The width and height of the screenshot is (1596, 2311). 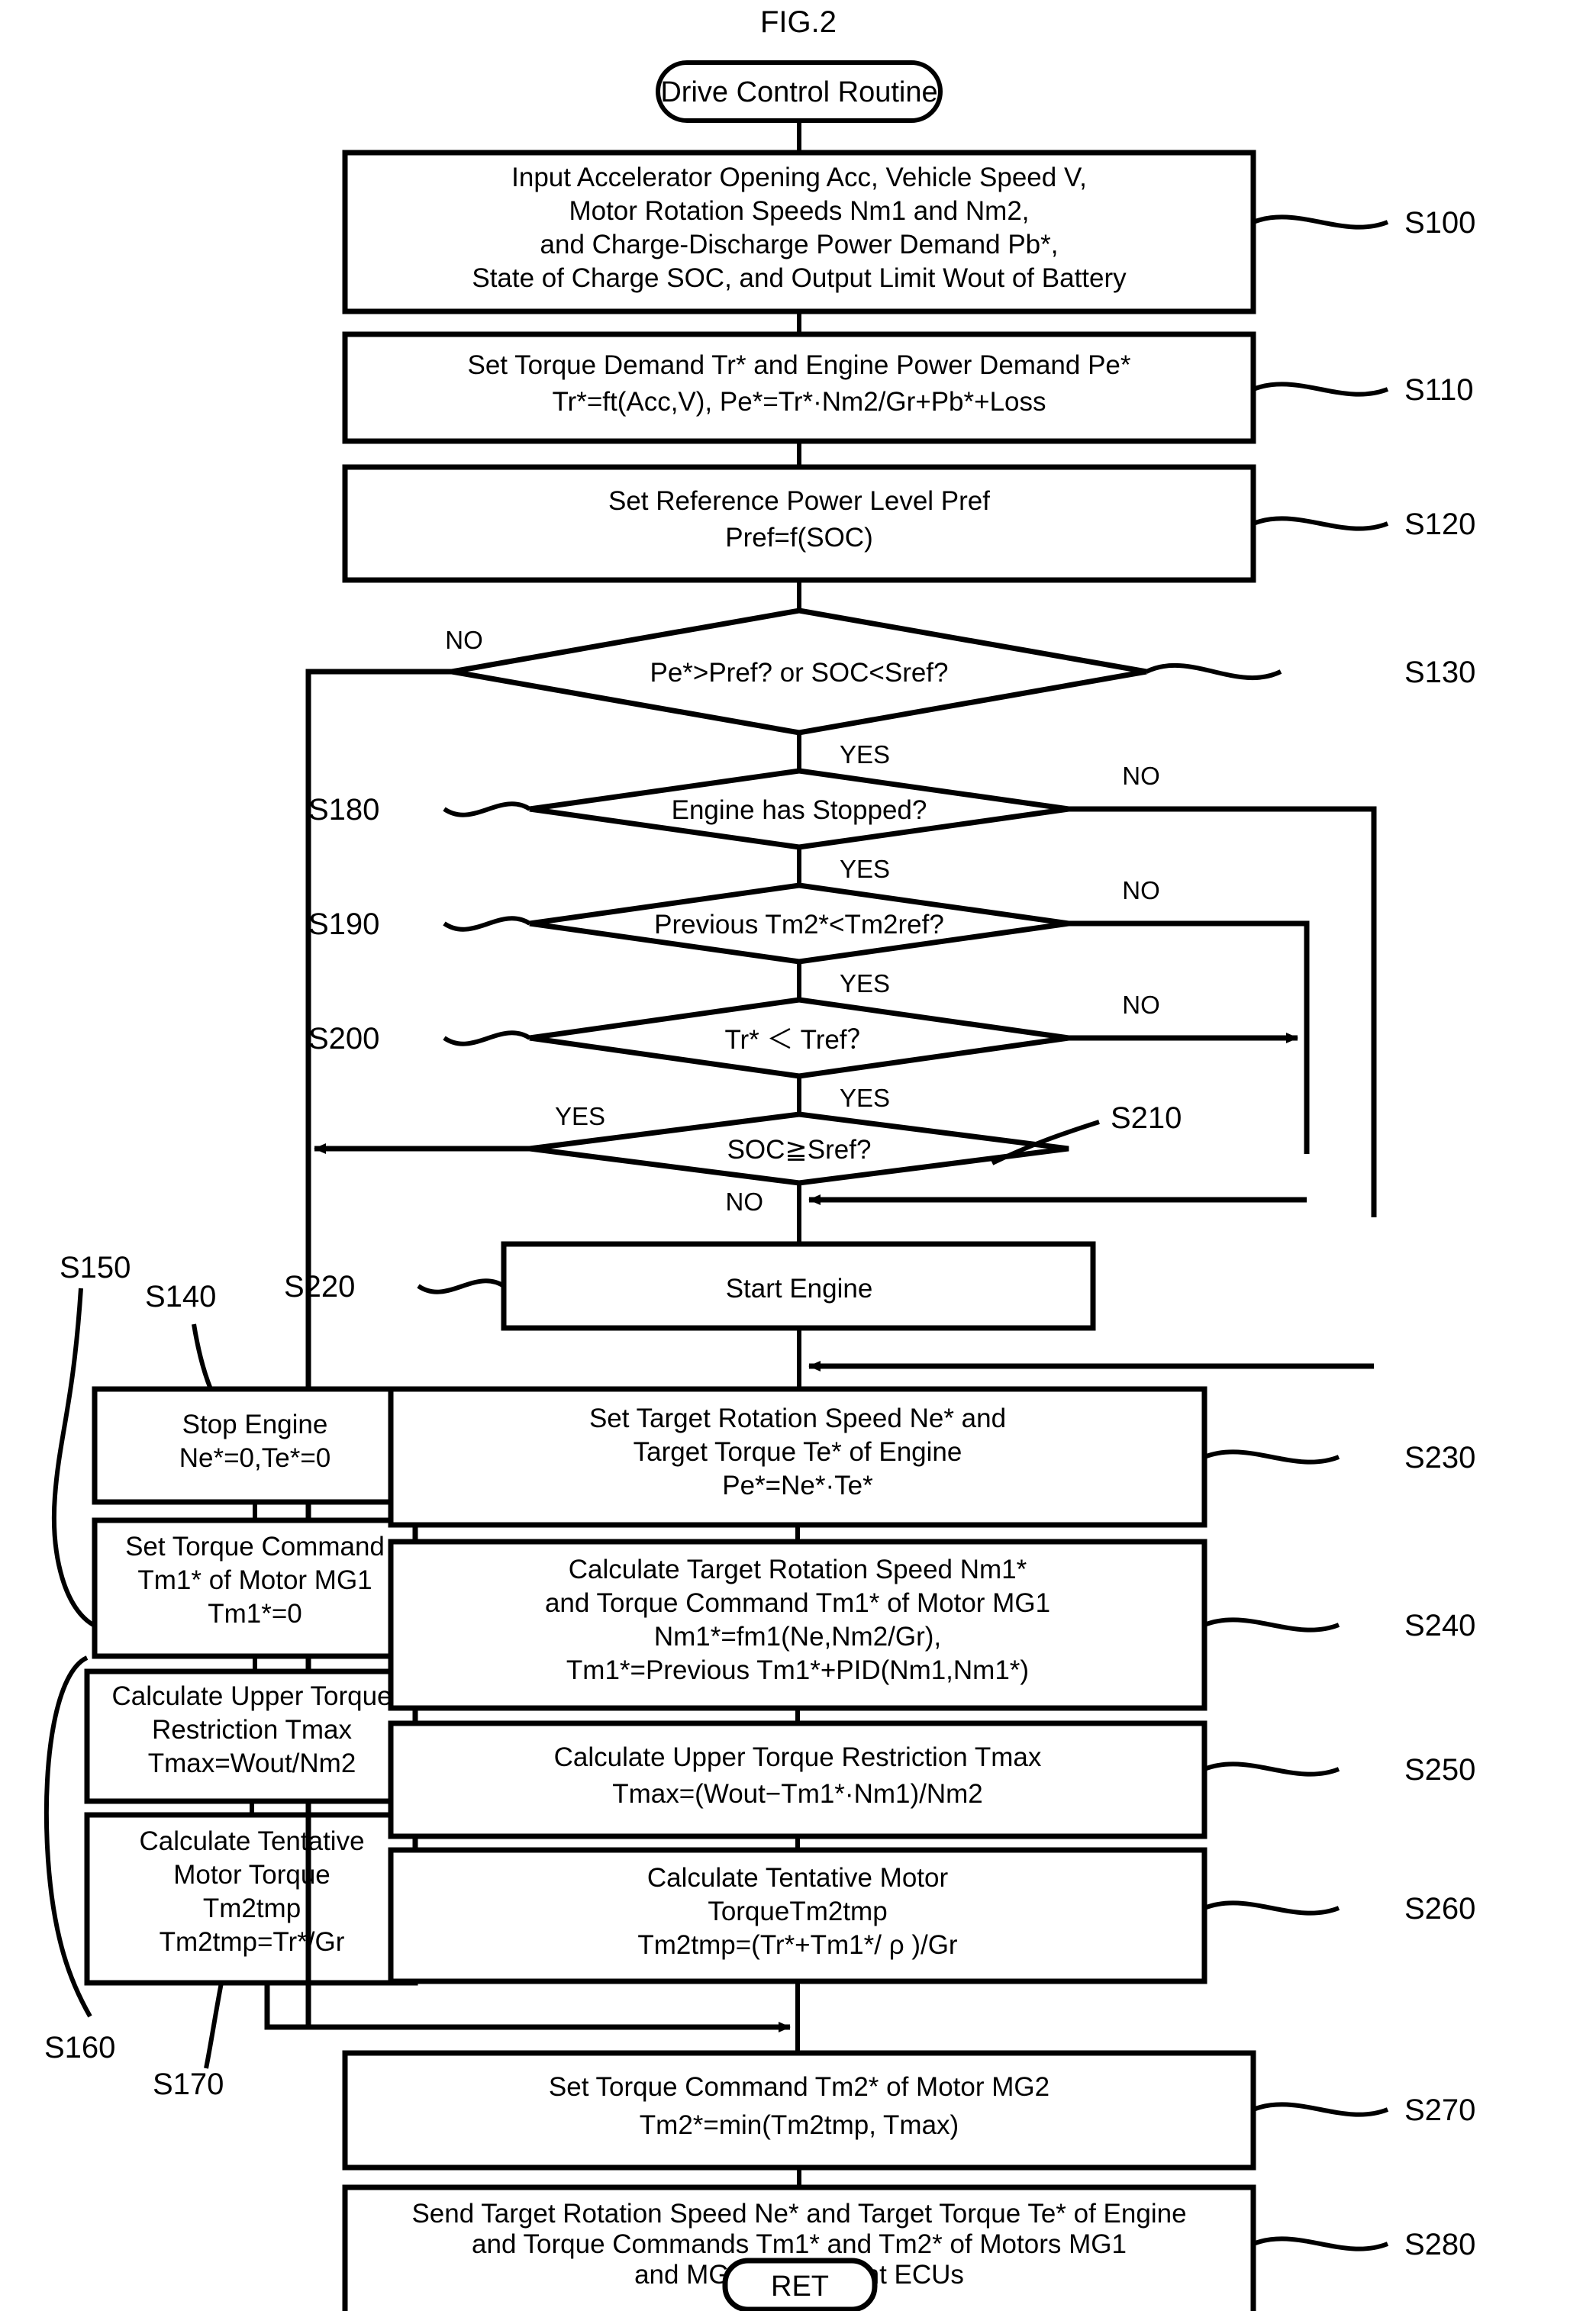 I want to click on s130-no-label: NO, so click(x=464, y=640).